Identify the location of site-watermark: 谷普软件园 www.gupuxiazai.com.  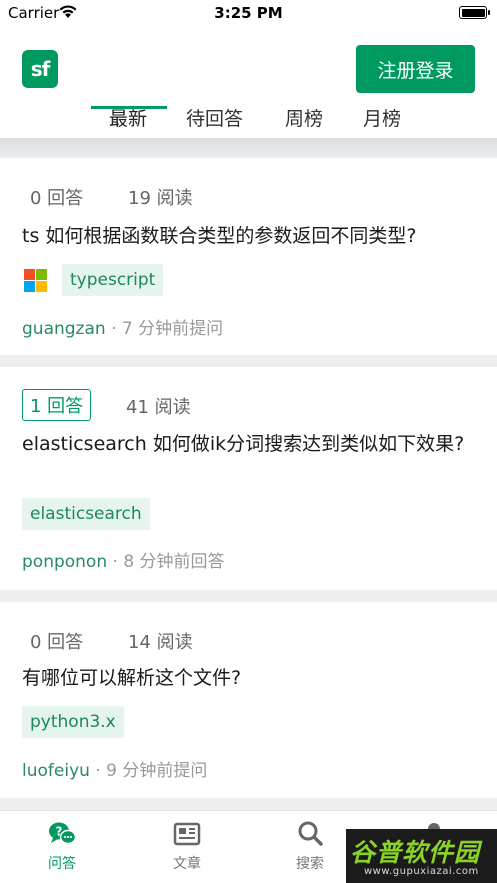
(421, 856).